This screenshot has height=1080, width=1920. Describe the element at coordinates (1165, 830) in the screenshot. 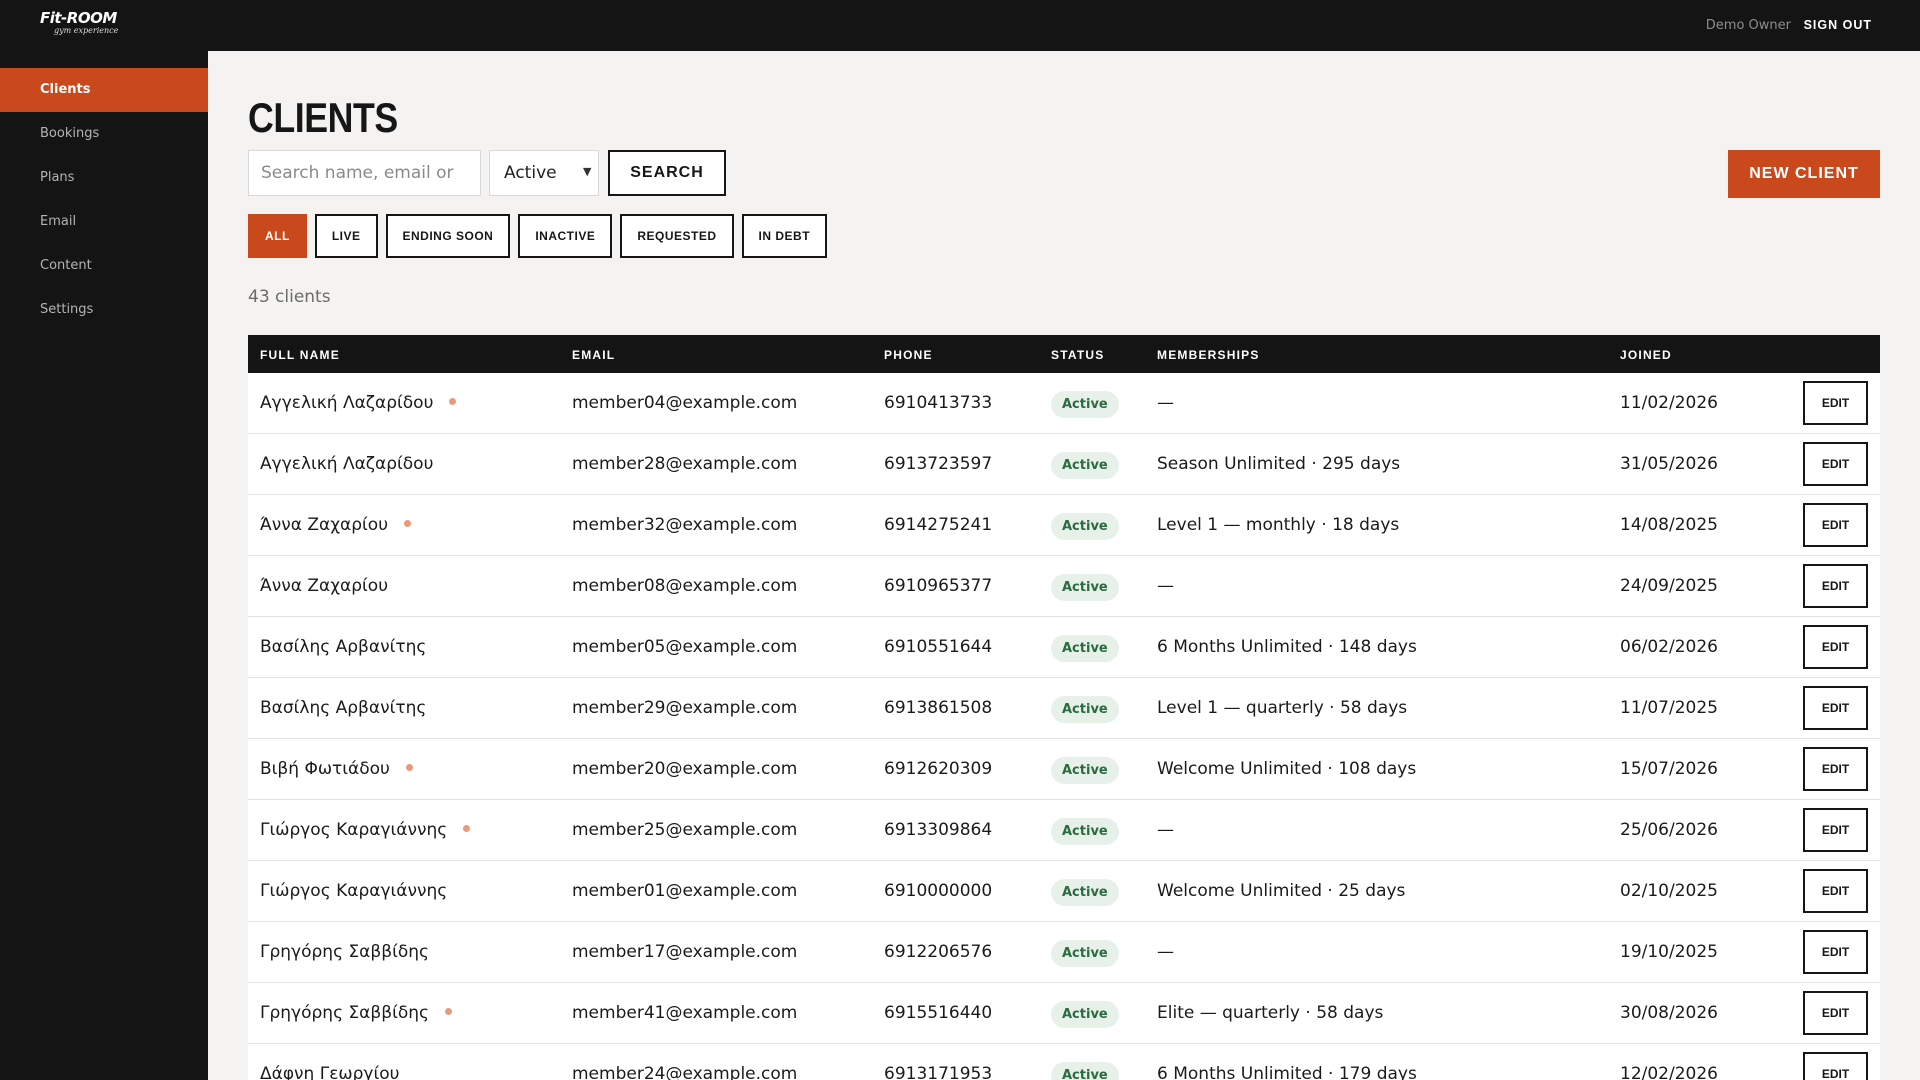

I see `client-membership: —` at that location.